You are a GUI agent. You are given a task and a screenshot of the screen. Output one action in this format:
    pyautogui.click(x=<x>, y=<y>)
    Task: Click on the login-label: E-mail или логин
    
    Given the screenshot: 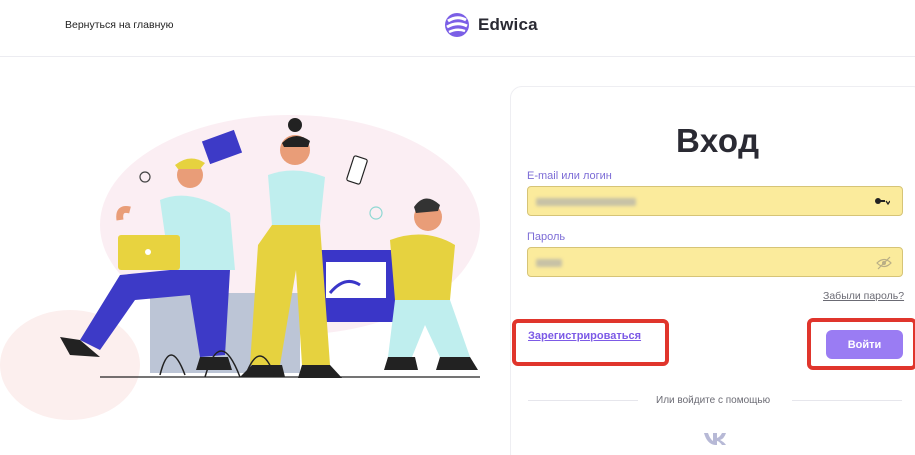 What is the action you would take?
    pyautogui.click(x=569, y=176)
    